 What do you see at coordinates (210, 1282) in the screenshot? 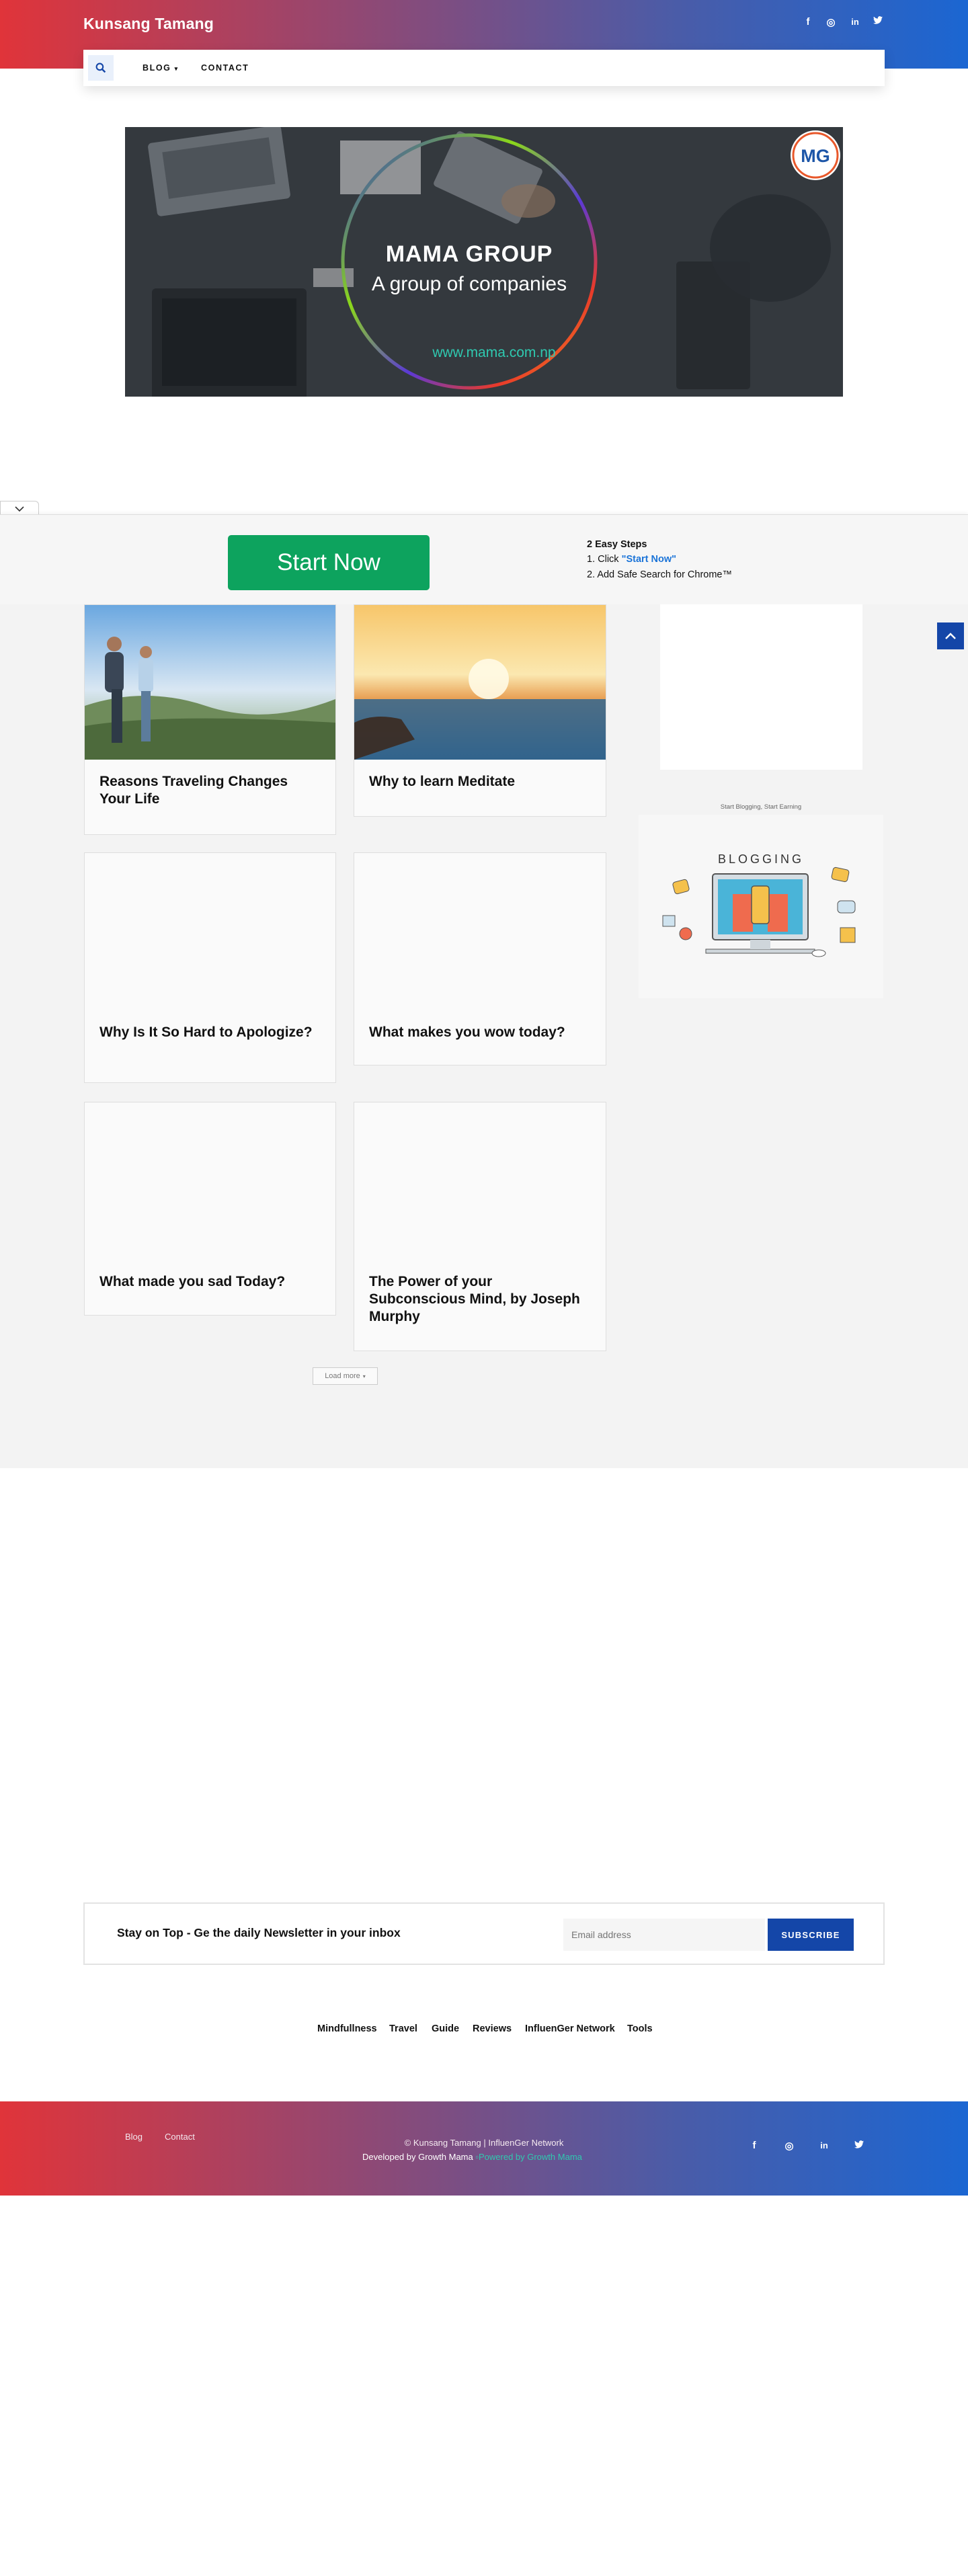
I see `post-title: What made you sad Today?` at bounding box center [210, 1282].